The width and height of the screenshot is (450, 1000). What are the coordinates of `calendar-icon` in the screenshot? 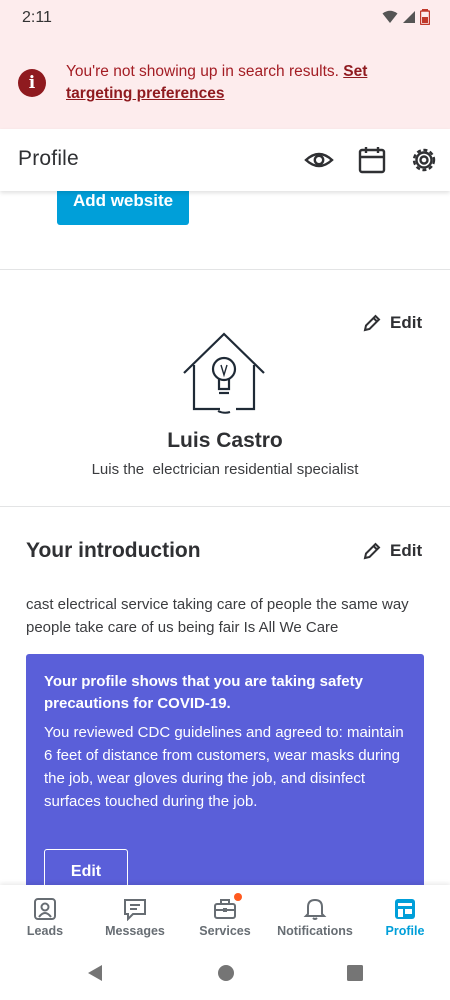 It's located at (372, 160).